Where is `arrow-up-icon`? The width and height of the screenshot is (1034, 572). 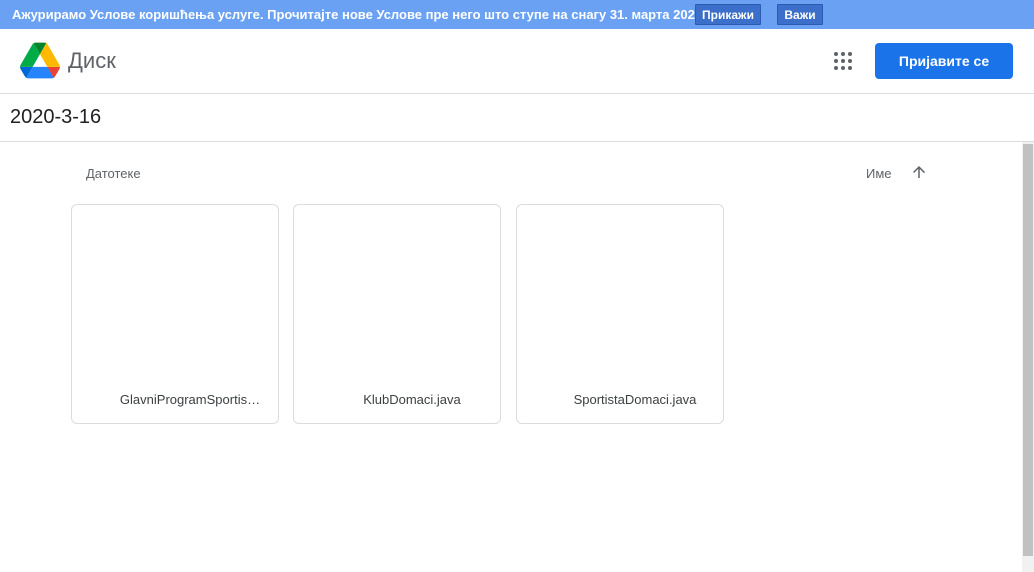
arrow-up-icon is located at coordinates (919, 172).